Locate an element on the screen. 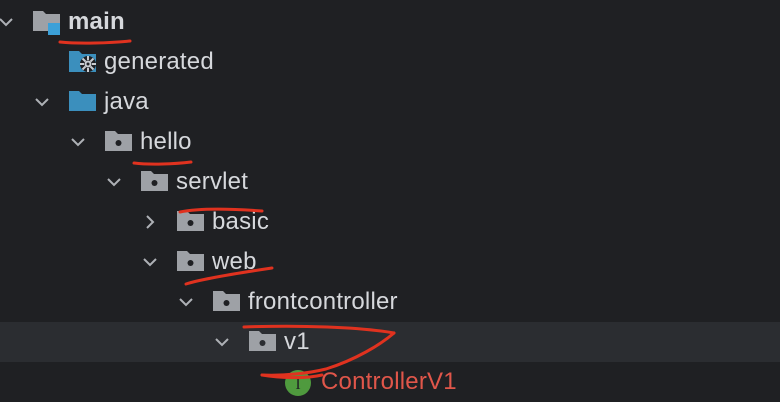 The image size is (780, 402). source-root-folder-icon is located at coordinates (83, 102).